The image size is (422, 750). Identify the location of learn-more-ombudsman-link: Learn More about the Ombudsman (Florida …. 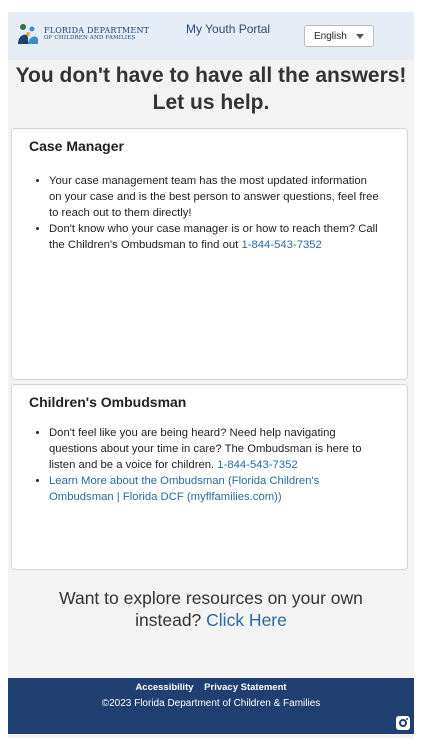
(184, 489).